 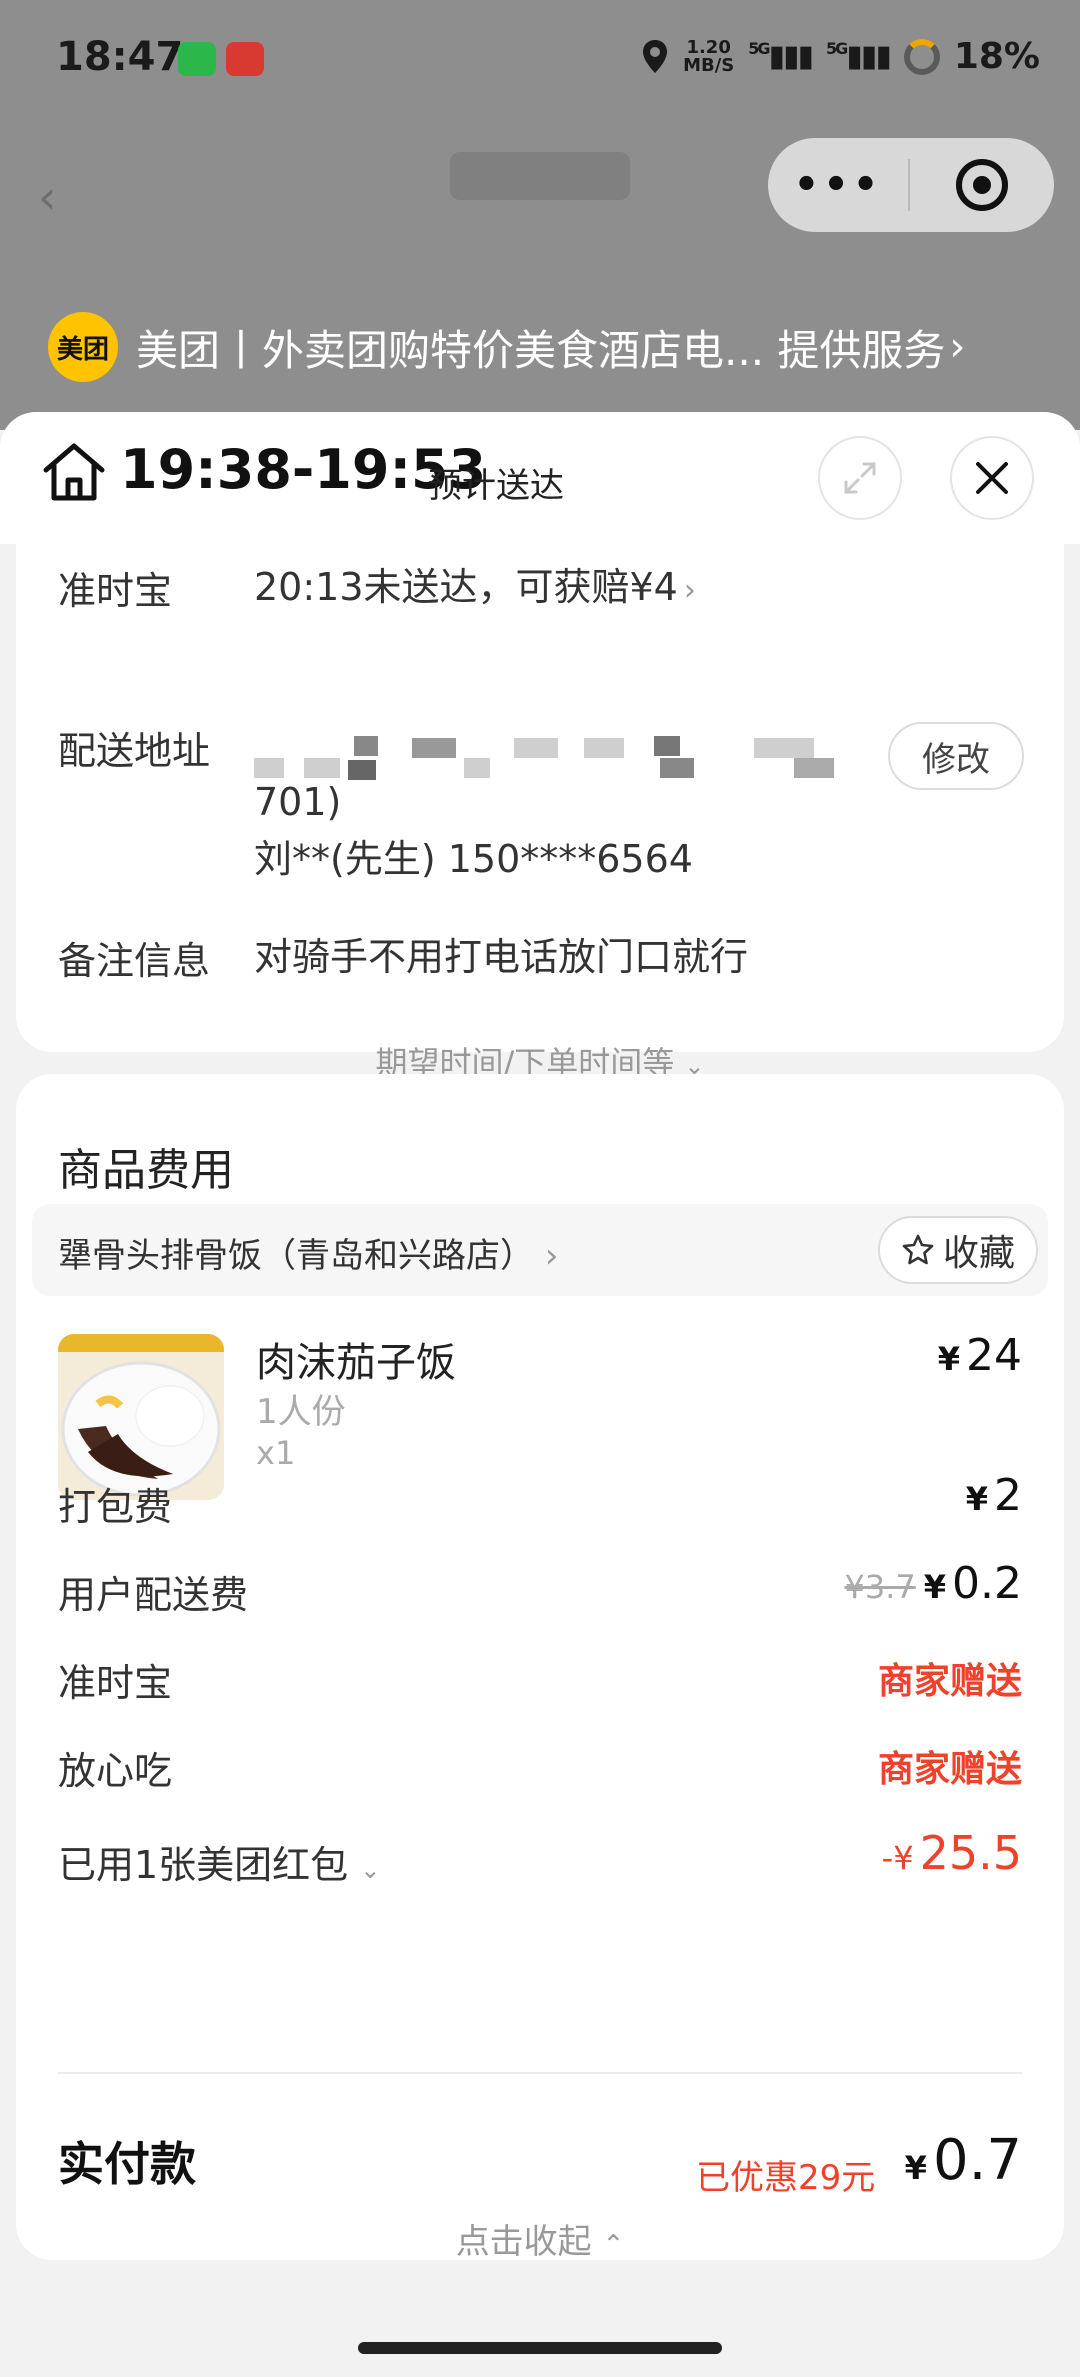 What do you see at coordinates (47, 197) in the screenshot?
I see `back-icon: ‹` at bounding box center [47, 197].